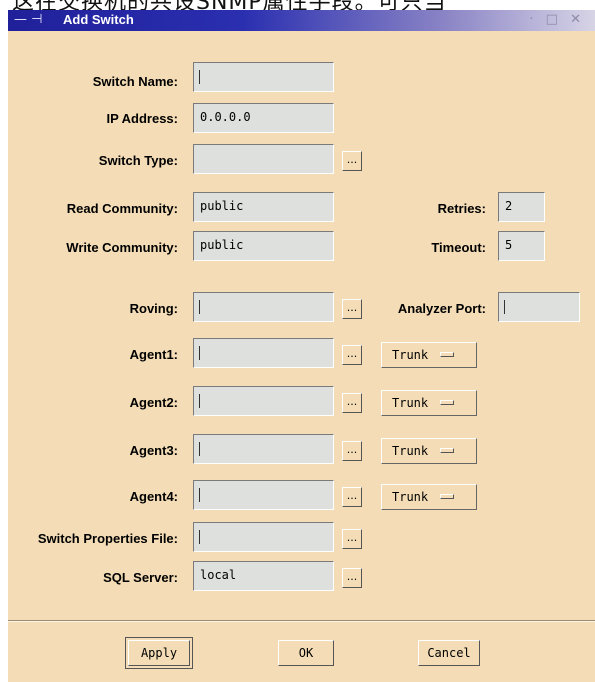  I want to click on analyzer-port-label: Analyzer Port:, so click(441, 308).